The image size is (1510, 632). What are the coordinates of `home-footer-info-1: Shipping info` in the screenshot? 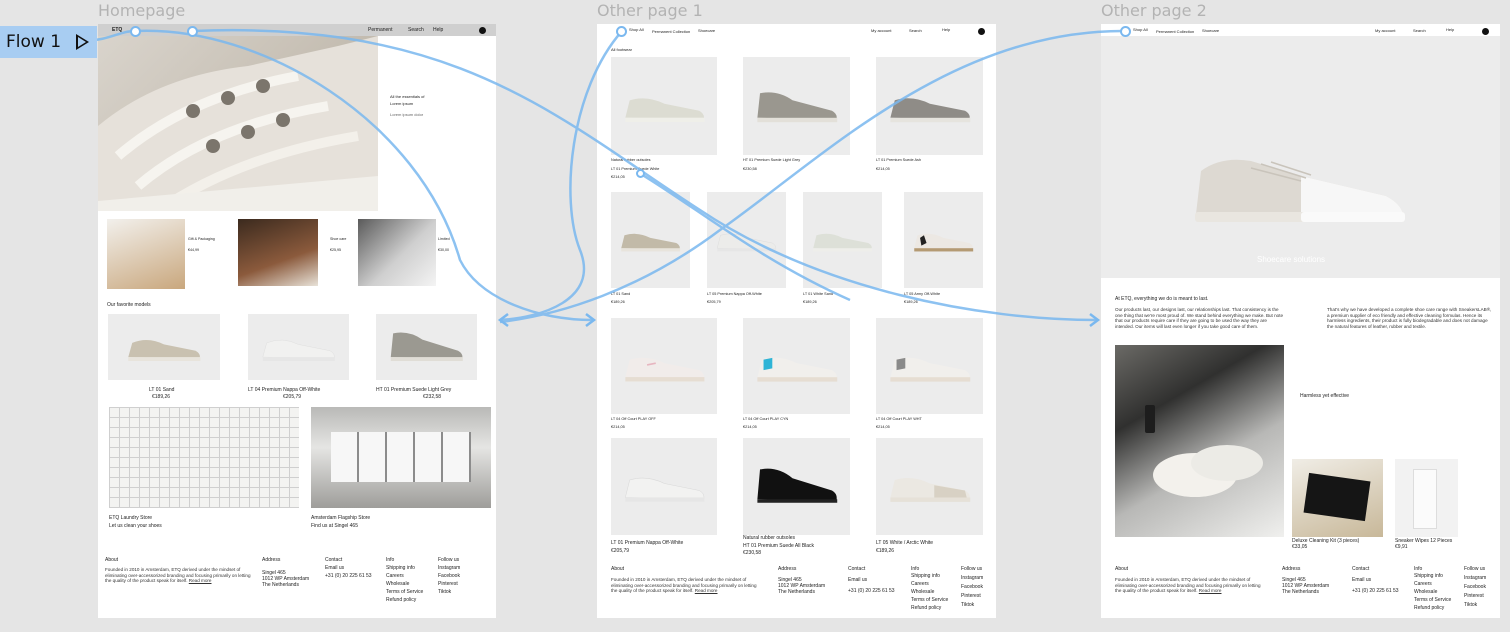 It's located at (400, 568).